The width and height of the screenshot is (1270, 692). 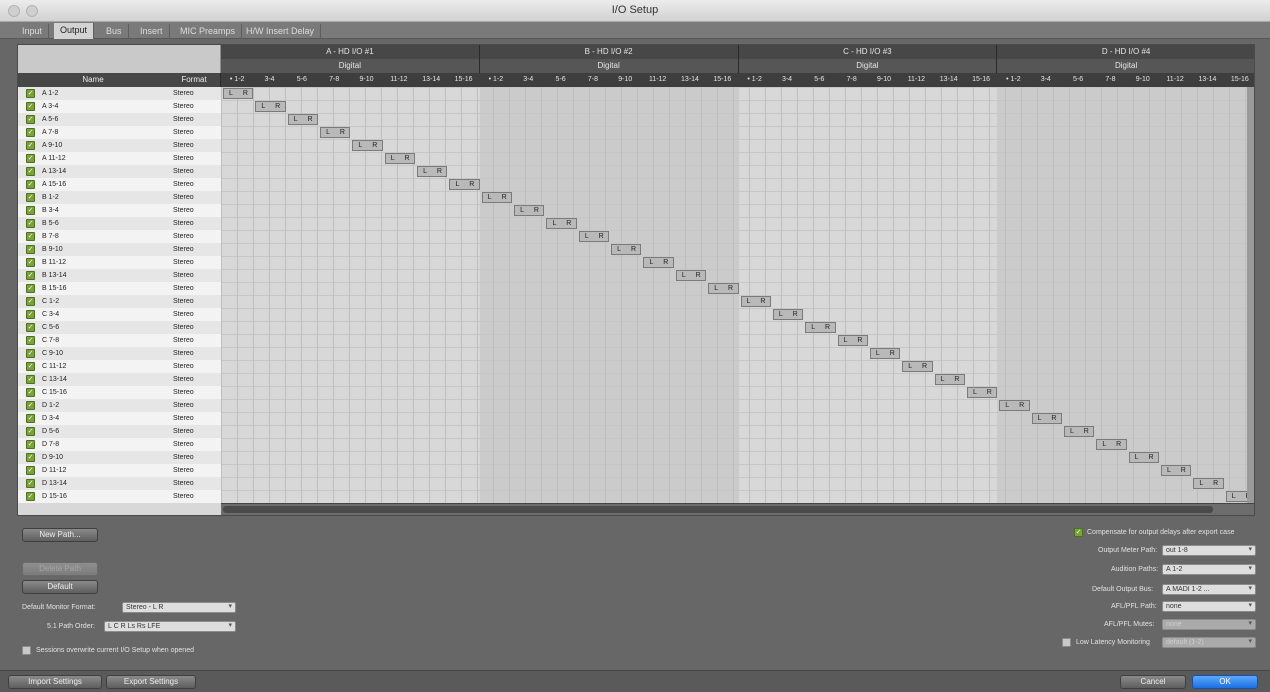 I want to click on path-name: A 15-16, so click(x=54, y=184).